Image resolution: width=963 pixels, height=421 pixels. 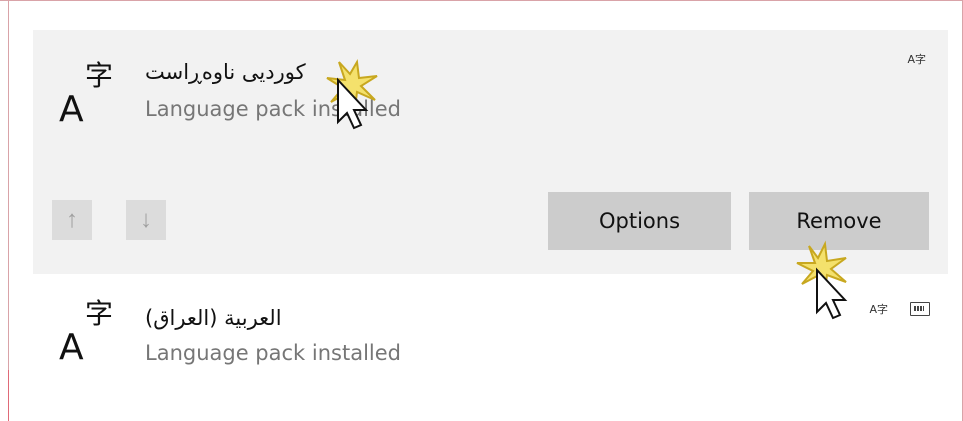 I want to click on language-name: كوردیی ناوەڕاست, so click(x=225, y=72).